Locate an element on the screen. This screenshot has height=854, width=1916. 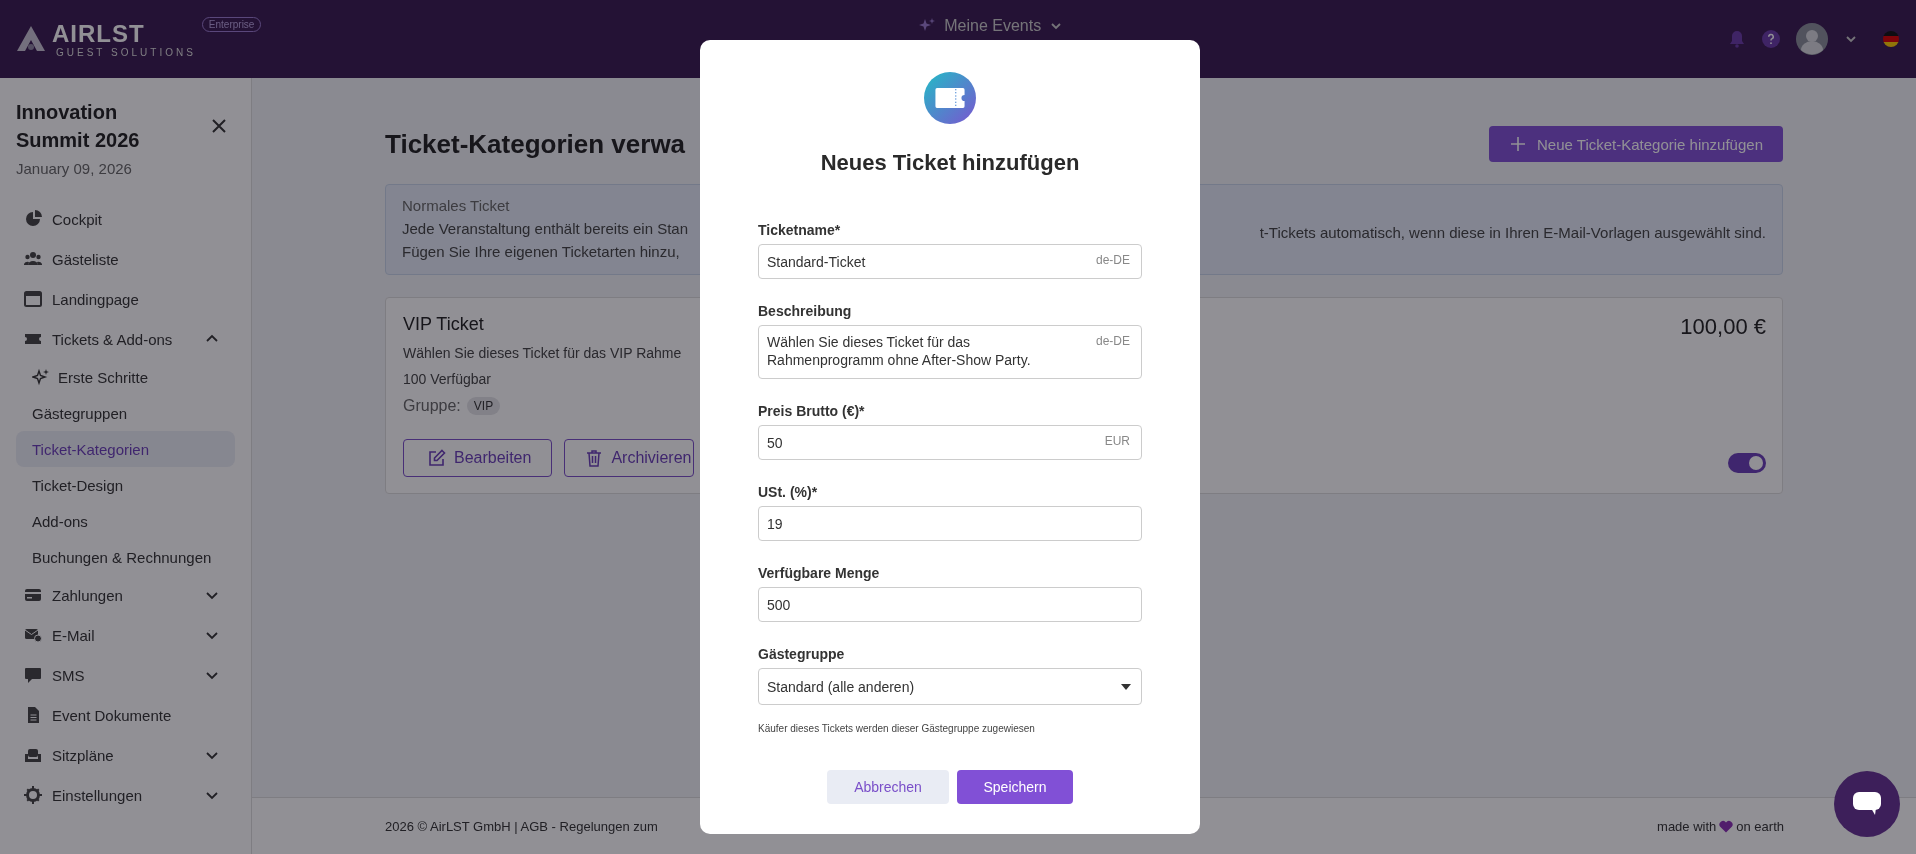
events-menu: Meine Events is located at coordinates (995, 26).